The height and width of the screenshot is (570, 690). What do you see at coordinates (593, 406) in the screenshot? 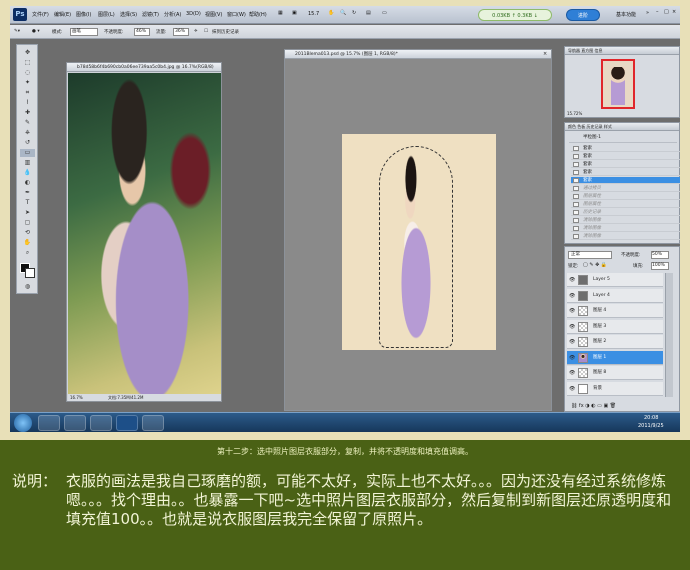
I see `layer-actions-icons: ⛓ fx ◑ ◐ ▭ ▣ 🗑` at bounding box center [593, 406].